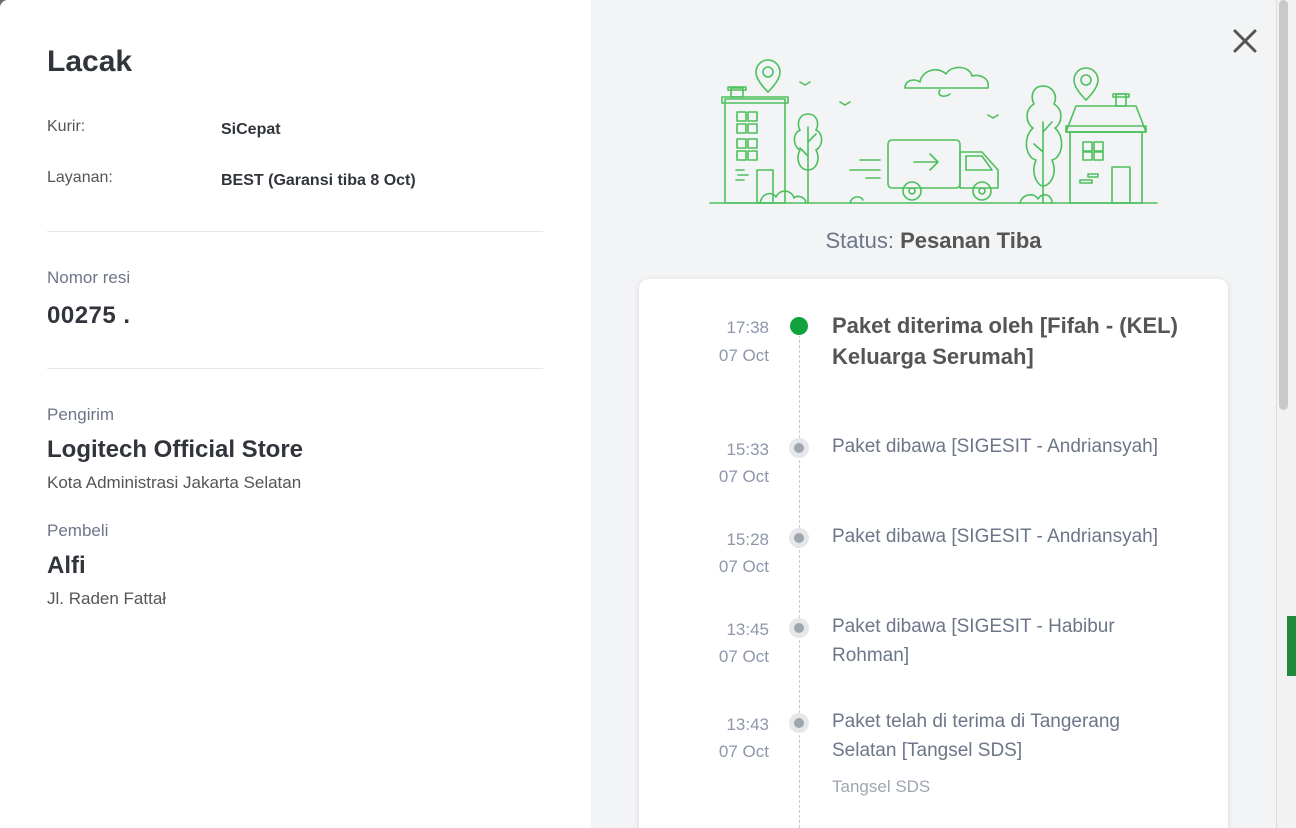 This screenshot has height=828, width=1296. What do you see at coordinates (933, 131) in the screenshot?
I see `delivery-truck-town-illustration` at bounding box center [933, 131].